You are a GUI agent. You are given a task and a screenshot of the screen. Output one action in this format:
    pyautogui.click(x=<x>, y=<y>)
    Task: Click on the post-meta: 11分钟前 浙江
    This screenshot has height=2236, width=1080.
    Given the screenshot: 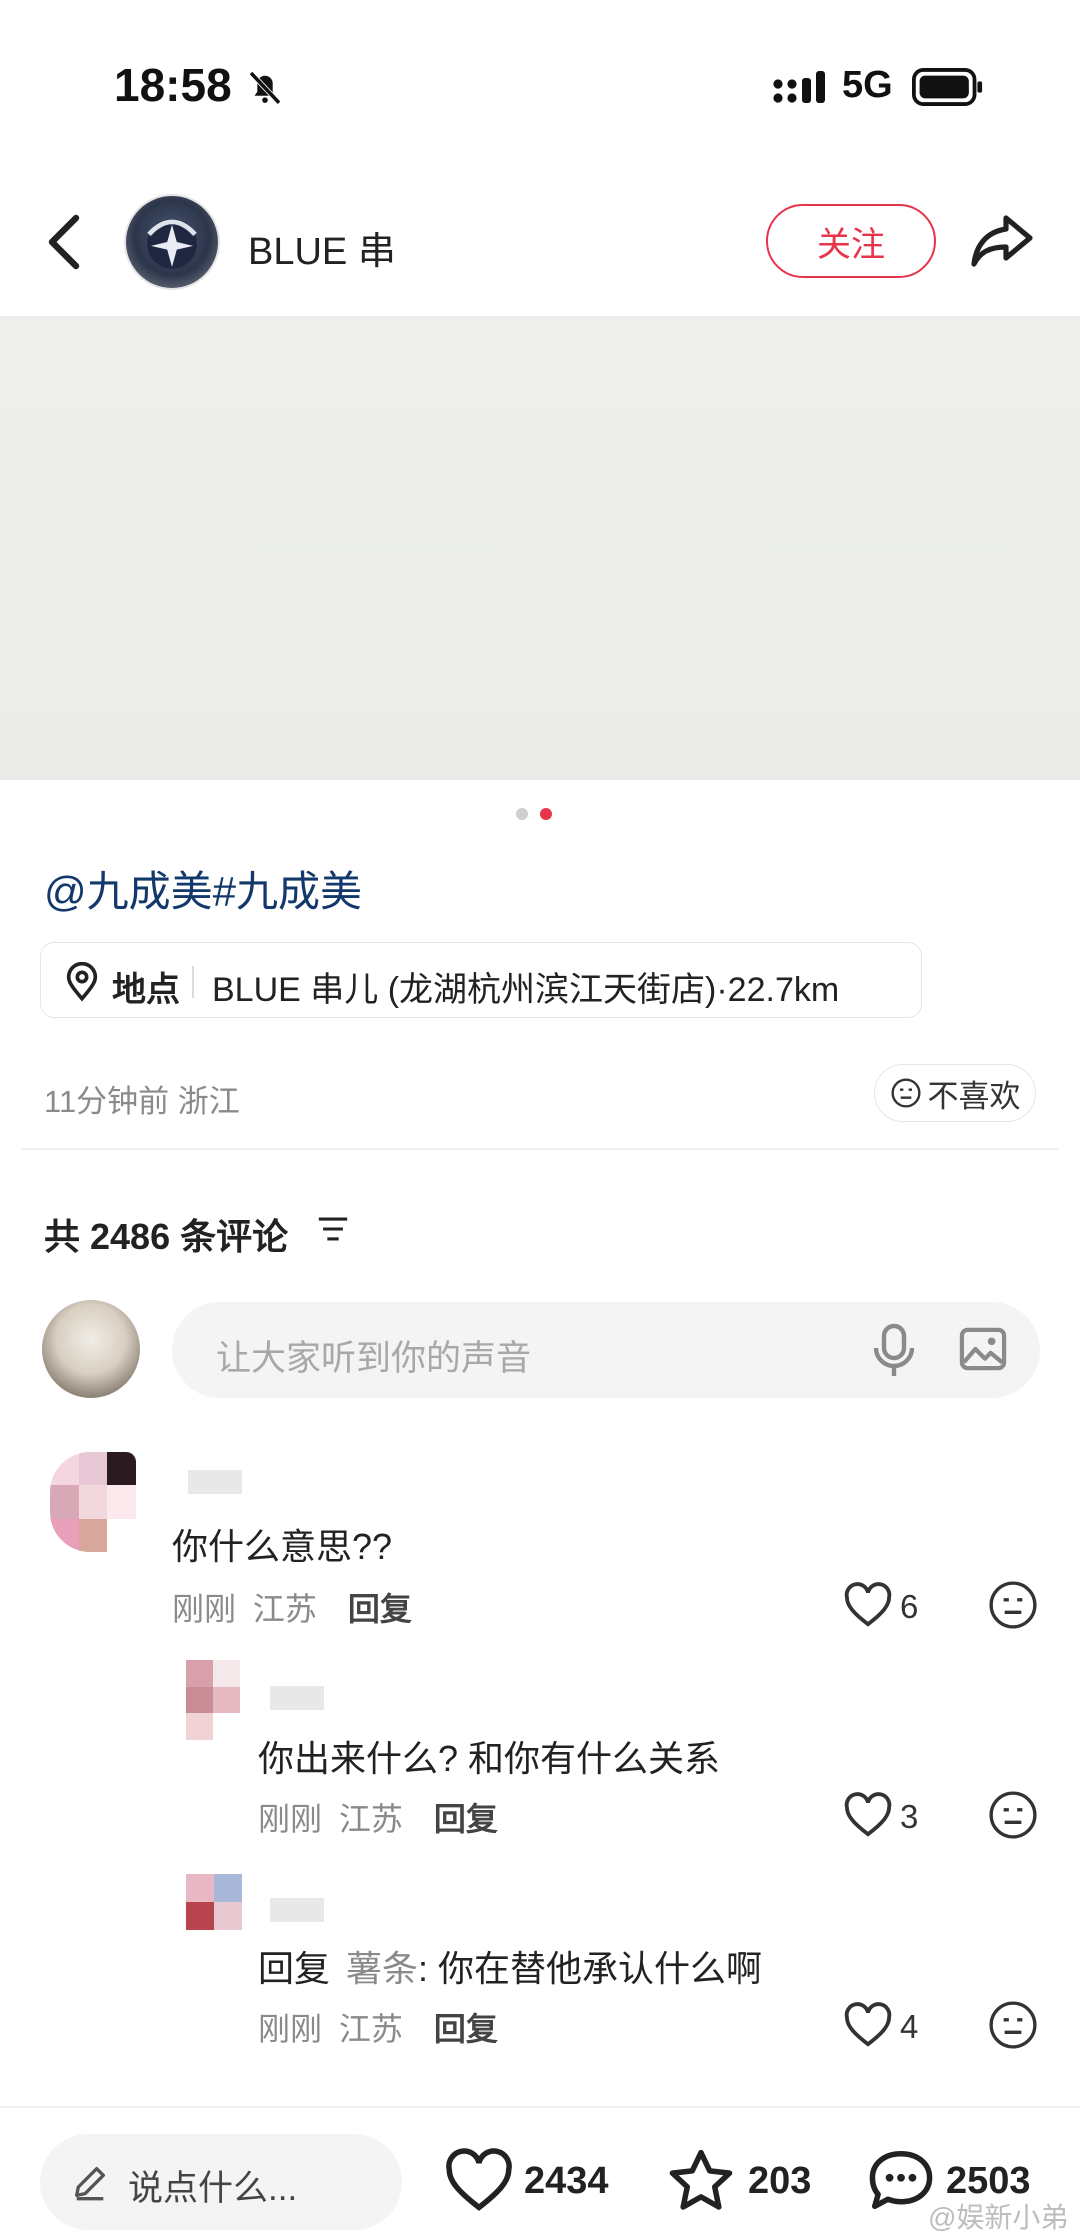 What is the action you would take?
    pyautogui.click(x=142, y=1101)
    